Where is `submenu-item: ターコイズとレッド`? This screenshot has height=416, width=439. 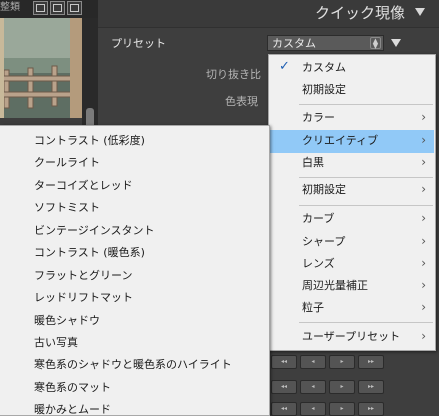 submenu-item: ターコイズとレッド is located at coordinates (83, 185).